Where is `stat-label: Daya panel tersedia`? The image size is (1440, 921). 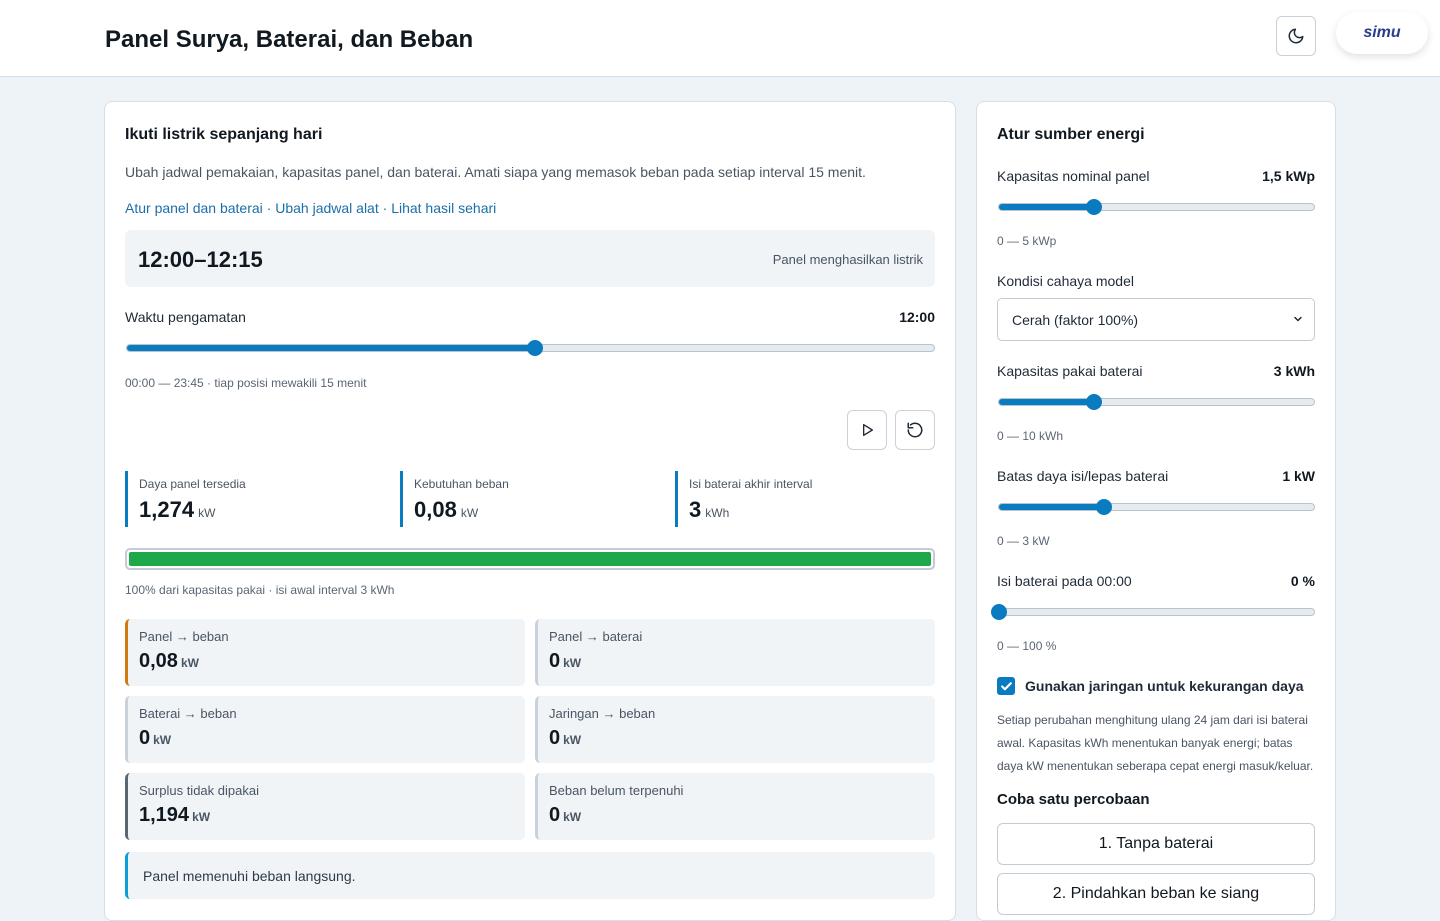 stat-label: Daya panel tersedia is located at coordinates (192, 484).